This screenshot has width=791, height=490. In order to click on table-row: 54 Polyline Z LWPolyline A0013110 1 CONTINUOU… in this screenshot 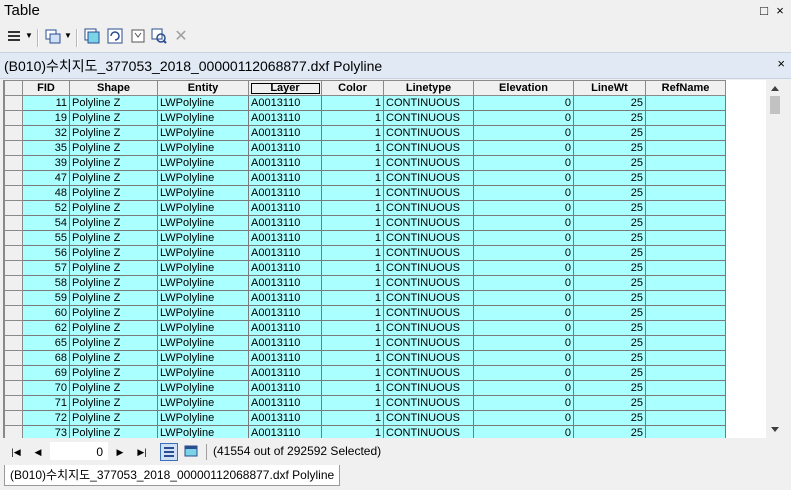, I will do `click(365, 223)`.